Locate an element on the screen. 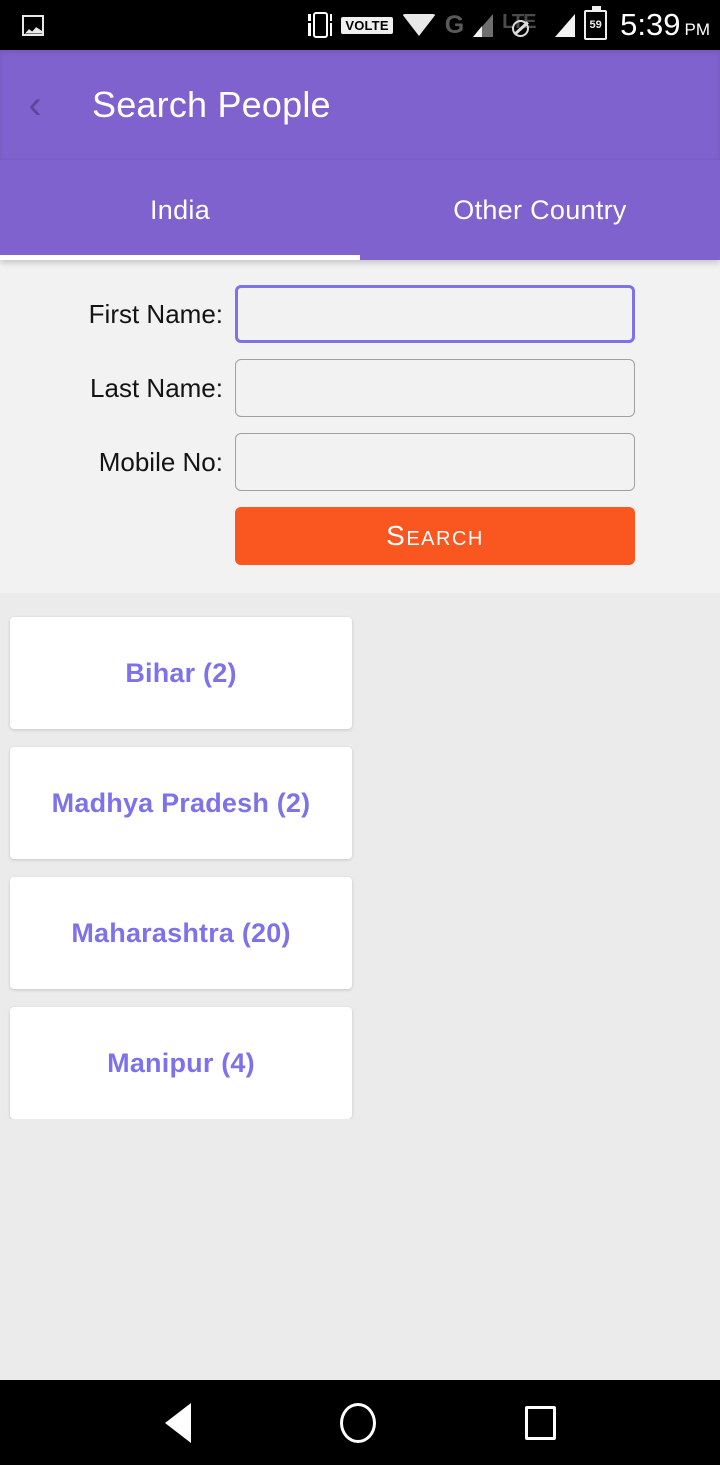 This screenshot has width=720, height=1465. status-bar-clock: 5:39 PM is located at coordinates (663, 25).